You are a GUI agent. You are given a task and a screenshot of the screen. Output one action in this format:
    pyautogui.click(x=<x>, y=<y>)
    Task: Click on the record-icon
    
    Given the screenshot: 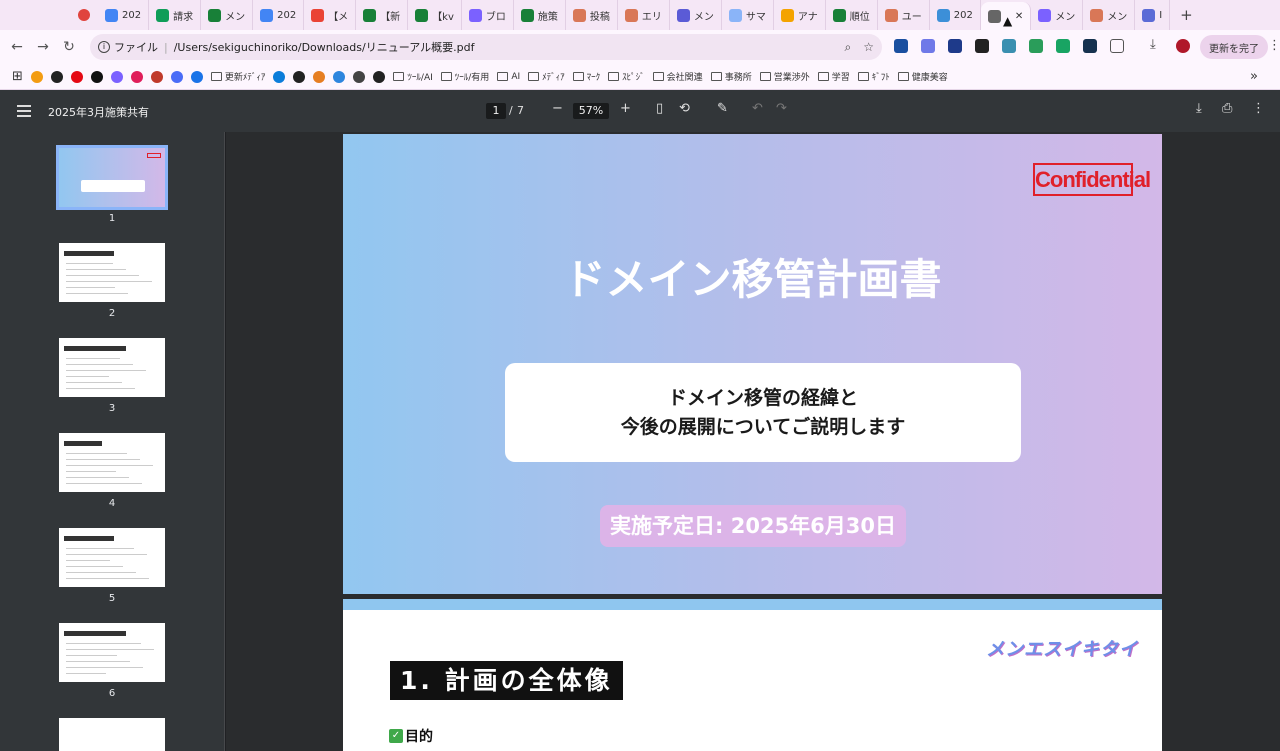 What is the action you would take?
    pyautogui.click(x=84, y=15)
    